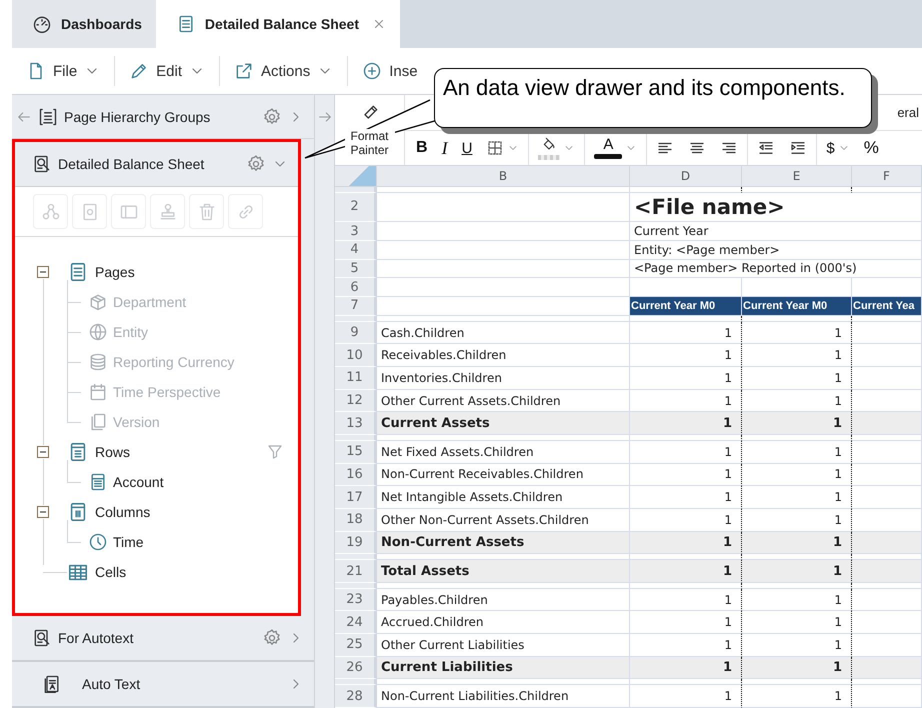  What do you see at coordinates (356, 600) in the screenshot?
I see `row-number: 23` at bounding box center [356, 600].